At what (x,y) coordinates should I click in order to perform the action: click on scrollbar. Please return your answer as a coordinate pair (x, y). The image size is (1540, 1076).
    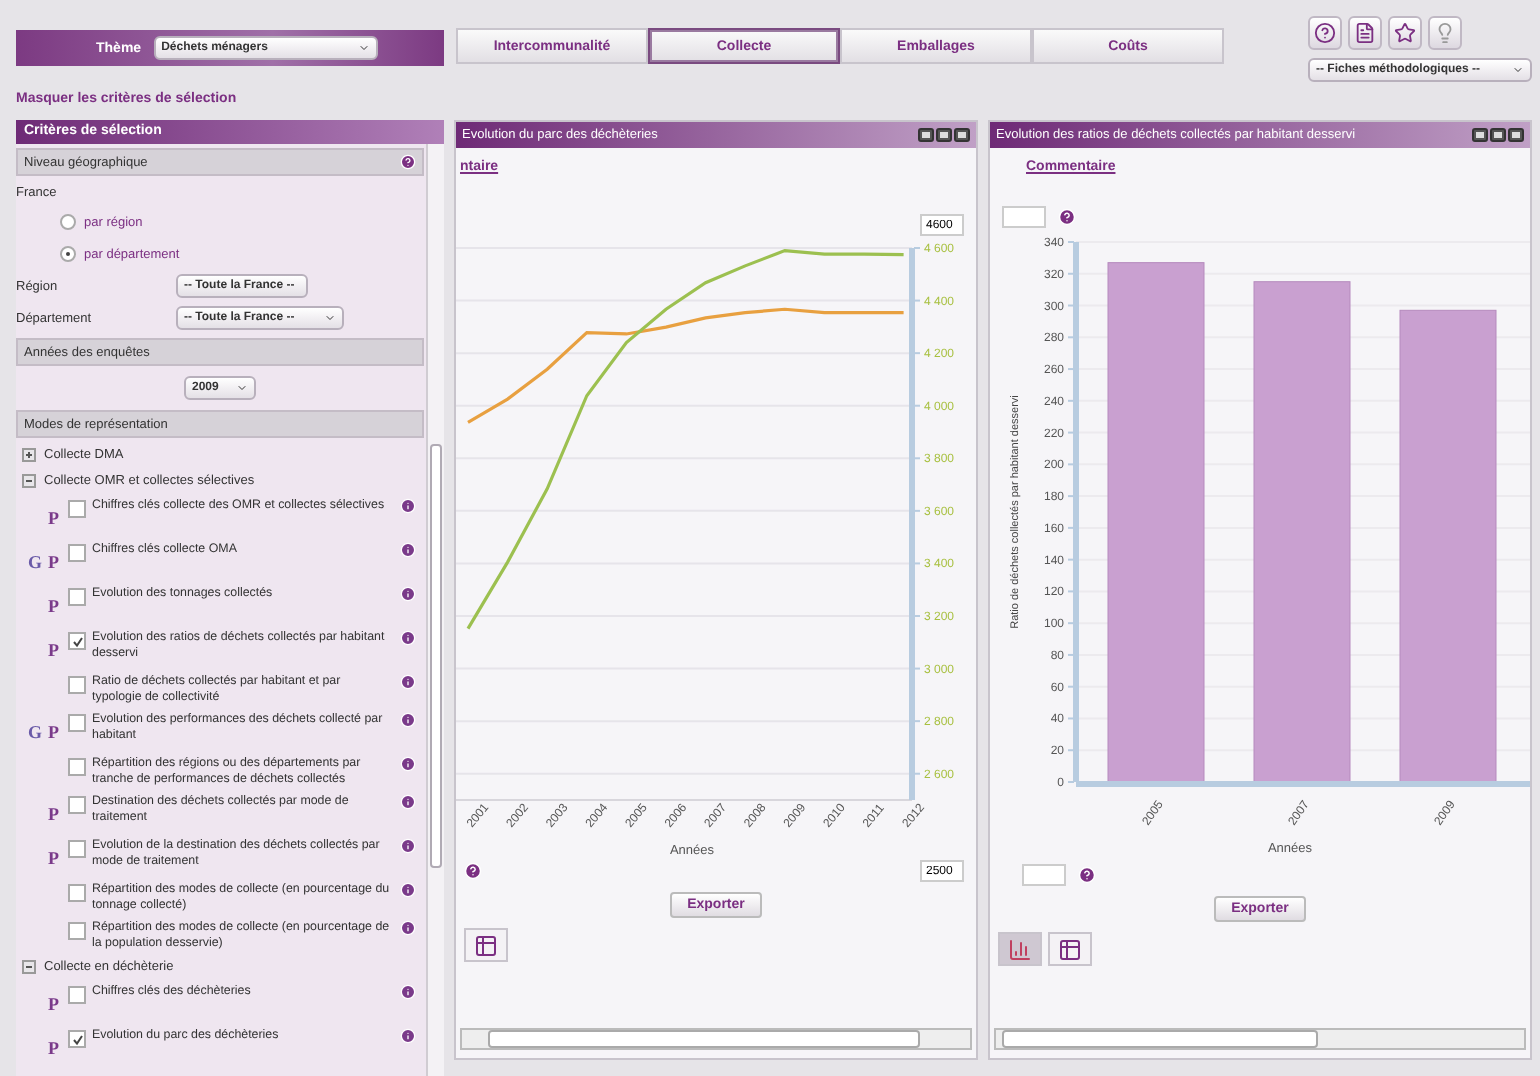
    Looking at the image, I should click on (435, 610).